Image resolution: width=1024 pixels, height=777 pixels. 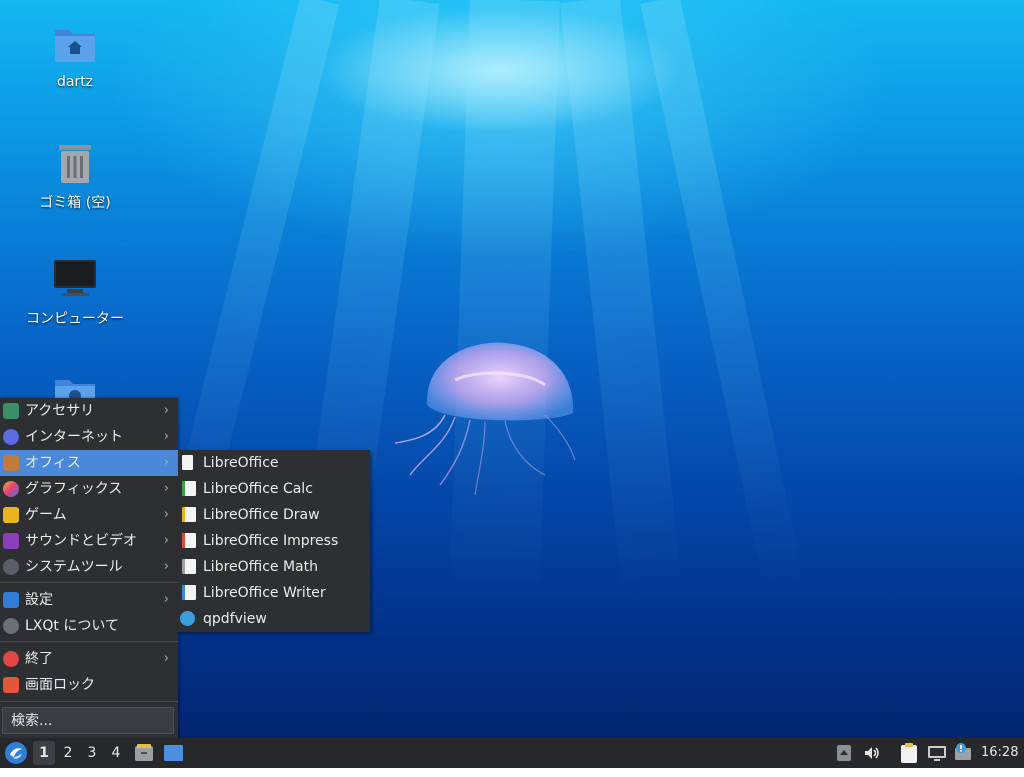 What do you see at coordinates (11, 659) in the screenshot?
I see `power-icon` at bounding box center [11, 659].